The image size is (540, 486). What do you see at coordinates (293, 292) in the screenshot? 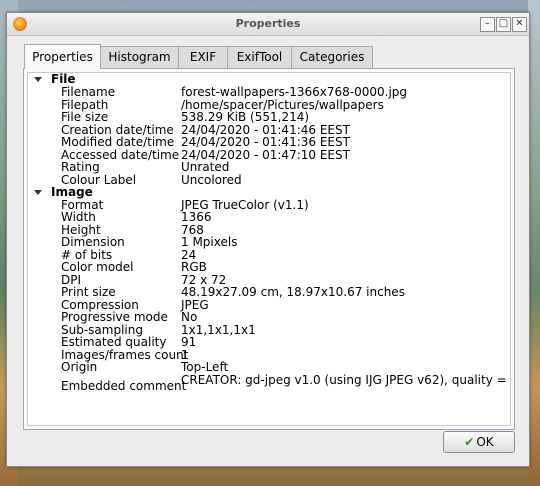
I see `property-value: 48.19x27.09 cm, 18.97x10.67 inches` at bounding box center [293, 292].